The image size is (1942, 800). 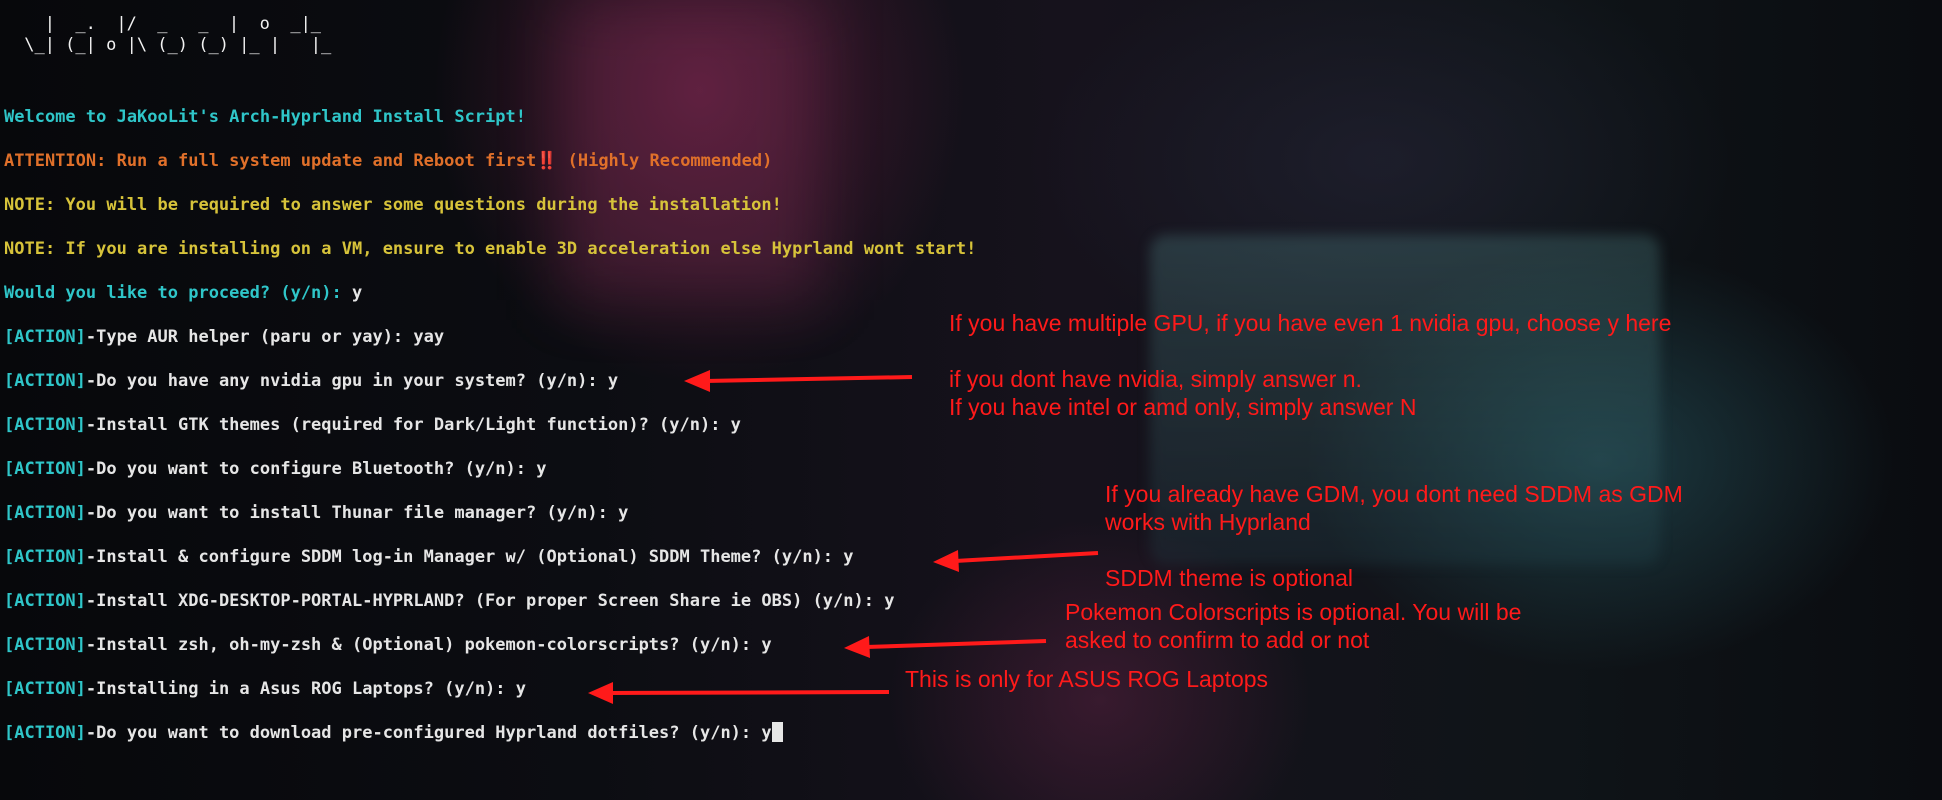 What do you see at coordinates (1016, 561) in the screenshot?
I see `arrow-sddm` at bounding box center [1016, 561].